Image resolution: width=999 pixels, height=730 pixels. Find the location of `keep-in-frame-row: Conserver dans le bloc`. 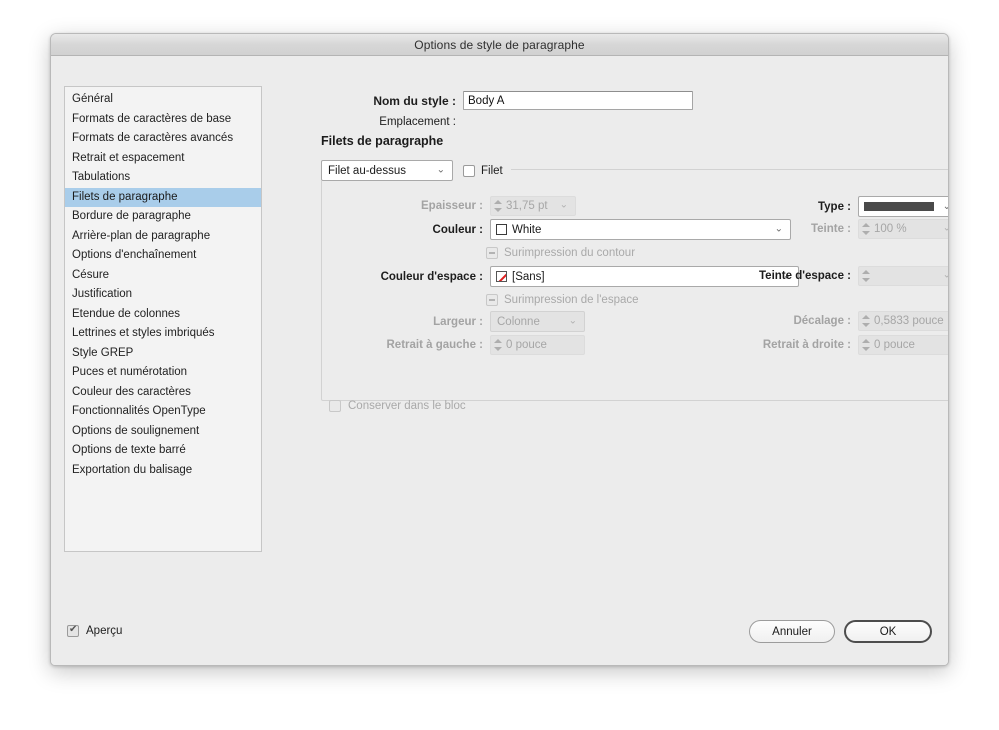

keep-in-frame-row: Conserver dans le bloc is located at coordinates (397, 406).